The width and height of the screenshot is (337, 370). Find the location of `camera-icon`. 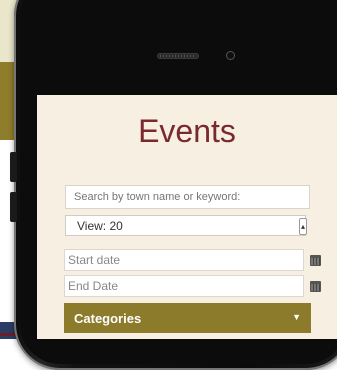

camera-icon is located at coordinates (230, 55).